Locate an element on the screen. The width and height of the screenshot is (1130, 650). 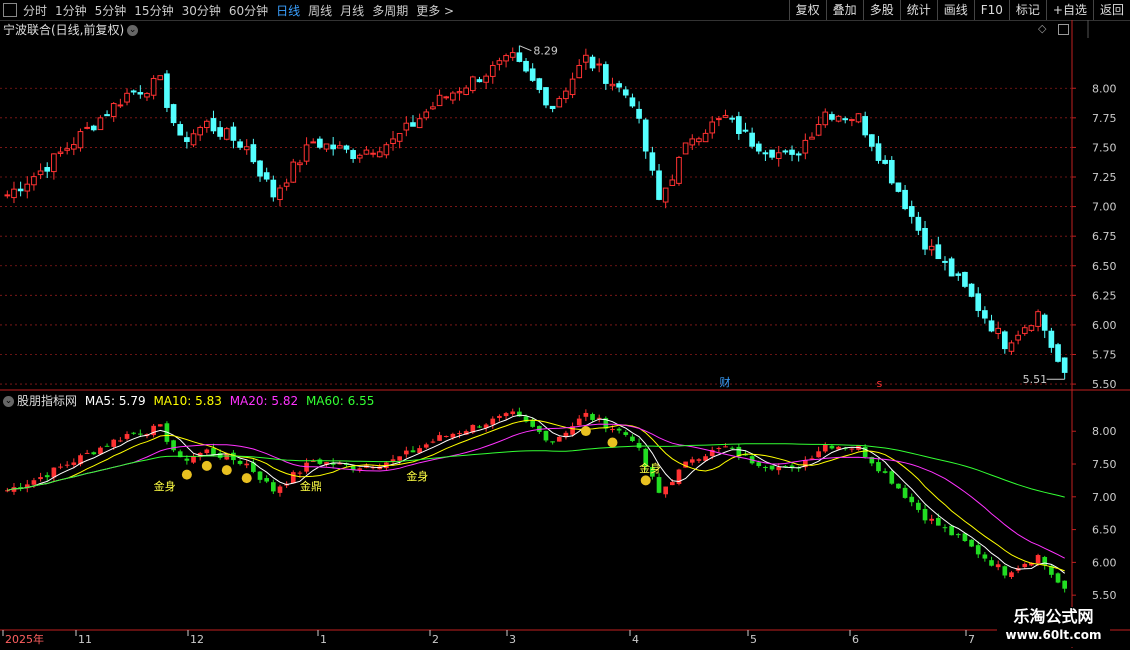
time-label: 5 is located at coordinates (753, 639).